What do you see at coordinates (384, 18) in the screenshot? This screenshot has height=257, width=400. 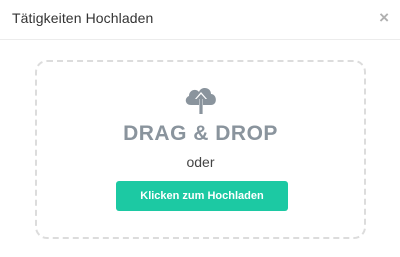 I see `close-icon: ×` at bounding box center [384, 18].